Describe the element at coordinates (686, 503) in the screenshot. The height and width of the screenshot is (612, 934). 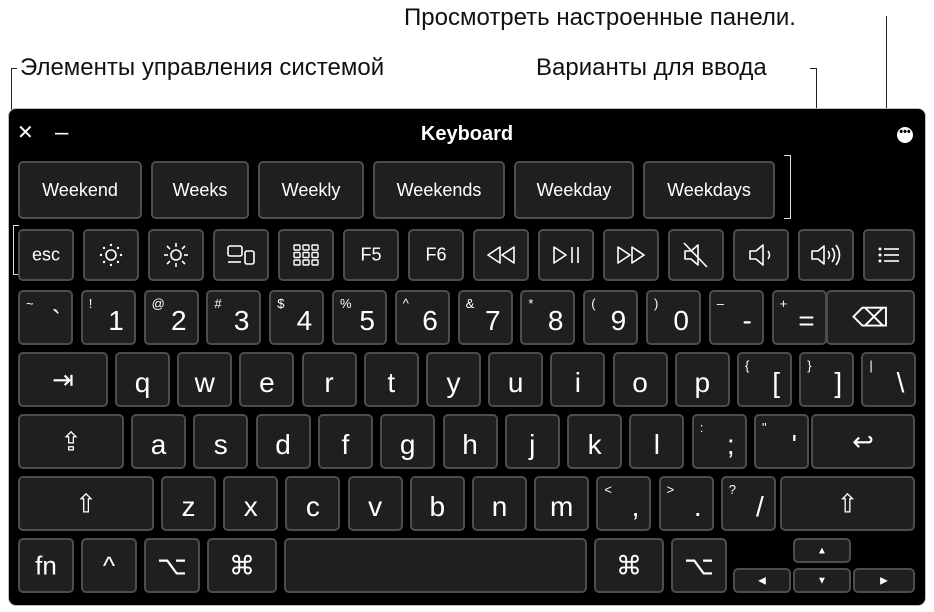
I see `key-row_z-8: >.` at that location.